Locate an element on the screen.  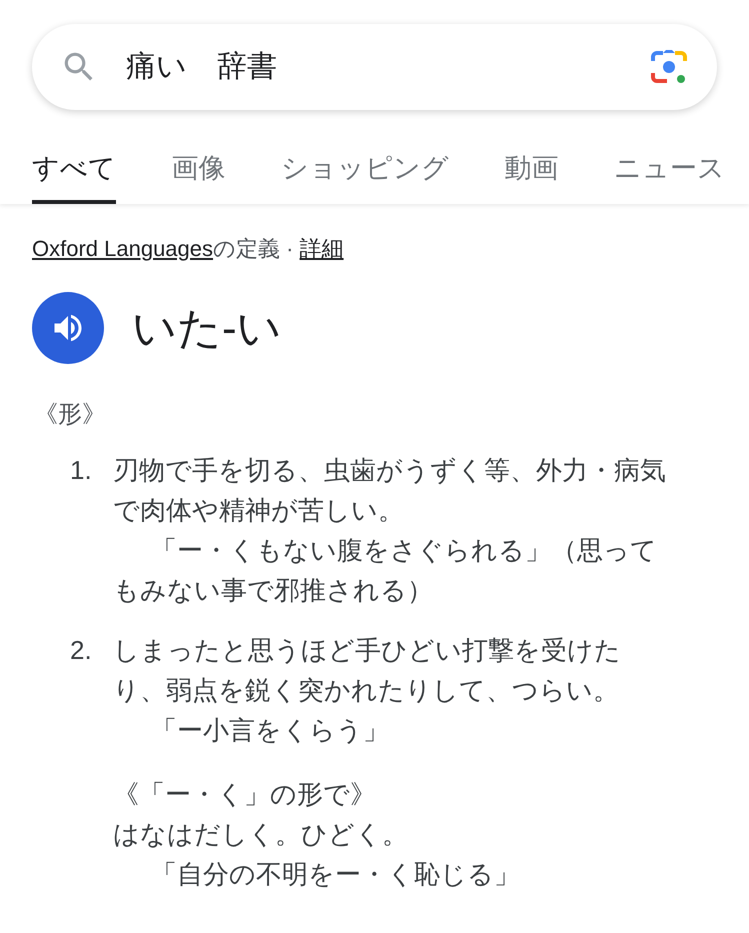
definition-text: しまったと思うほど手ひどい打撃を受けたり、弱点を鋭く突かれたりして、つらい。 is located at coordinates (367, 670).